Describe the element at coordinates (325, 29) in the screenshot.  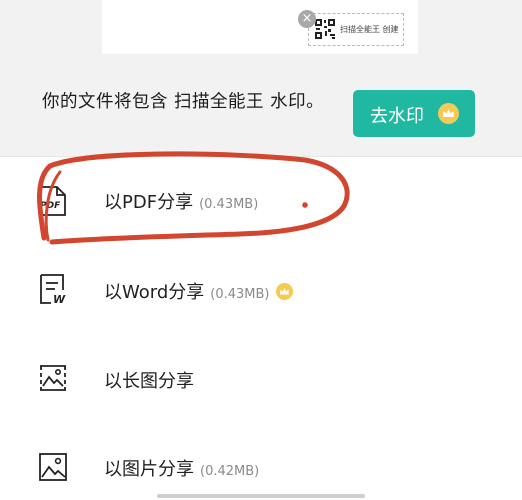
I see `qr-code-icon` at that location.